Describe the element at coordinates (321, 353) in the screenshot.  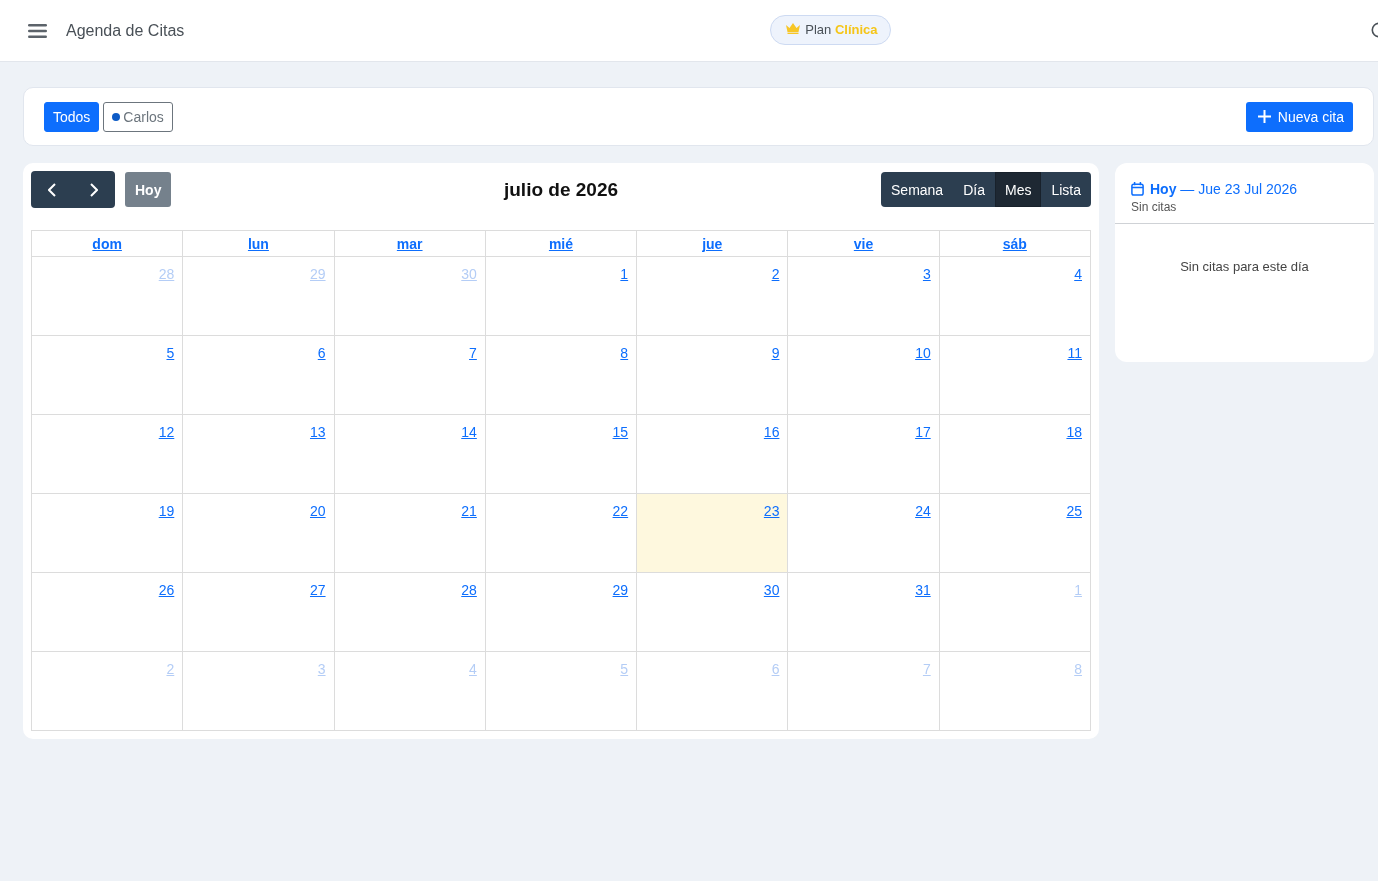
I see `day-number-link: 6` at that location.